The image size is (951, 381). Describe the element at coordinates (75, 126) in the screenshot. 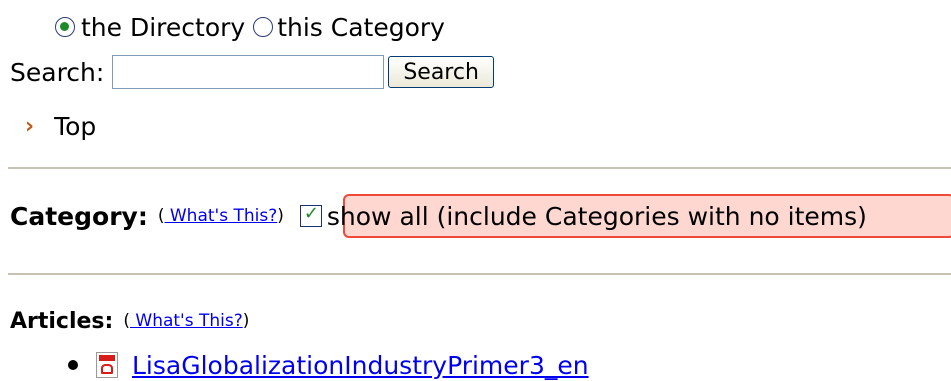

I see `breadcrumb-top: Top` at that location.